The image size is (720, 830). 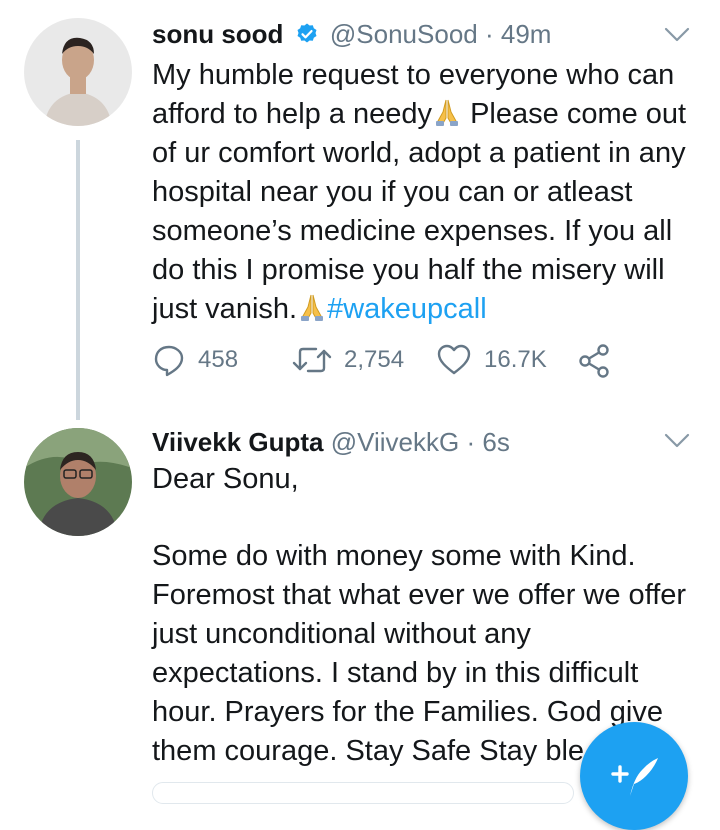 I want to click on like-button: 16.7K, so click(x=491, y=360).